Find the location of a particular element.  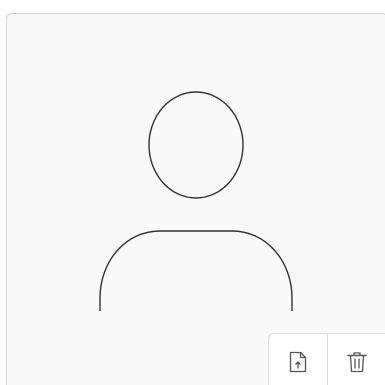

avatar-actions is located at coordinates (326, 359).